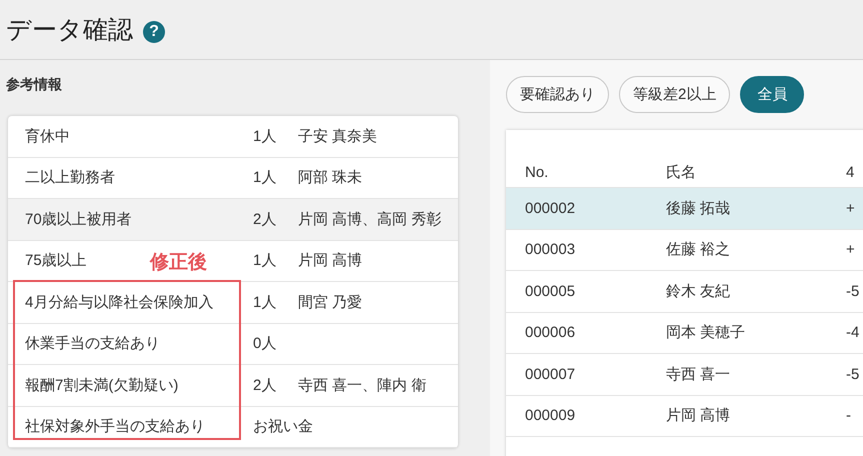 Image resolution: width=863 pixels, height=456 pixels. I want to click on row-label: 二以上勤務者, so click(70, 178).